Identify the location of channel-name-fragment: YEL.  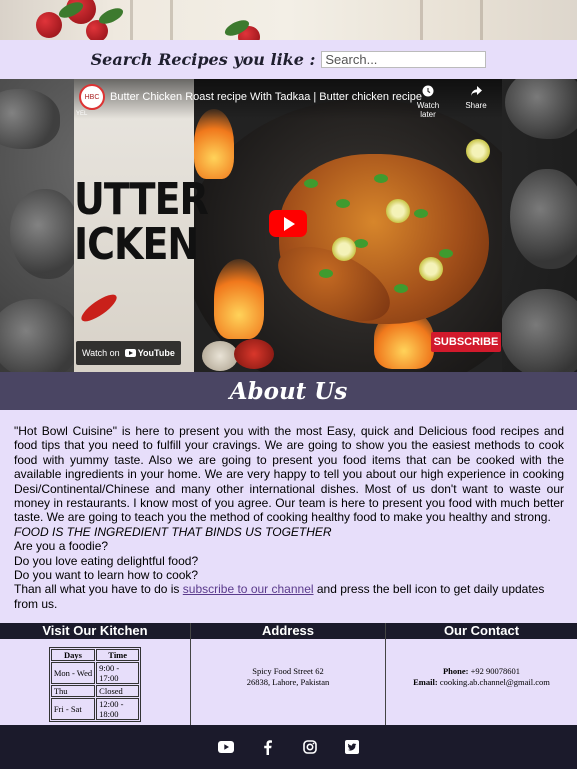
(82, 114).